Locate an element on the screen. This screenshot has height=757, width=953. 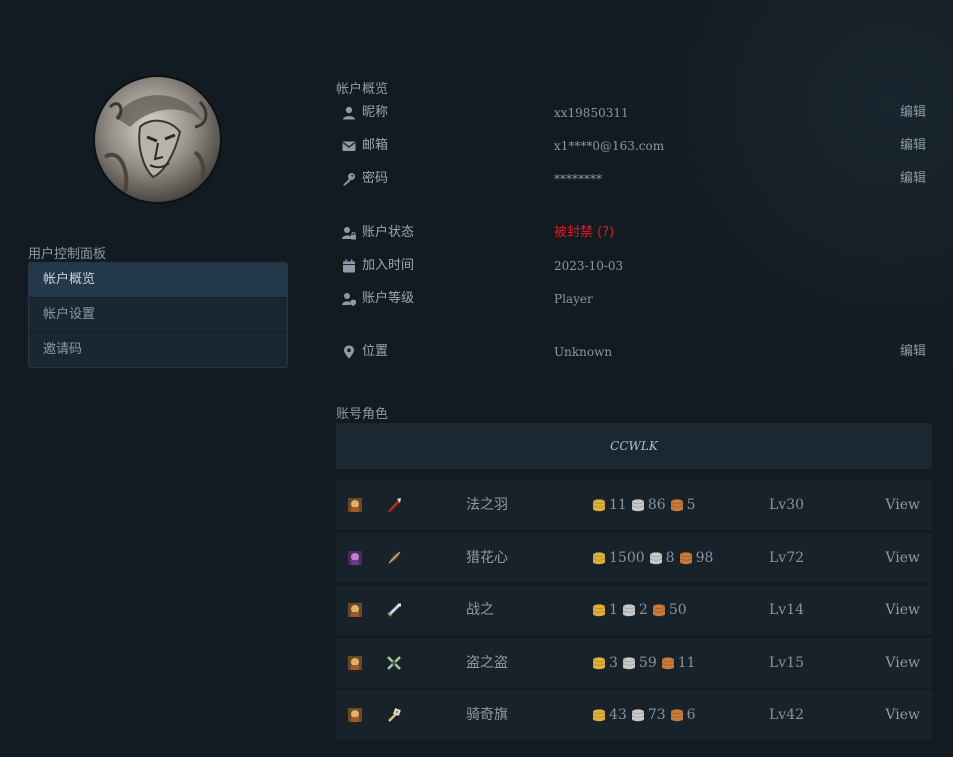
characters-title: 账号角色 is located at coordinates (362, 414).